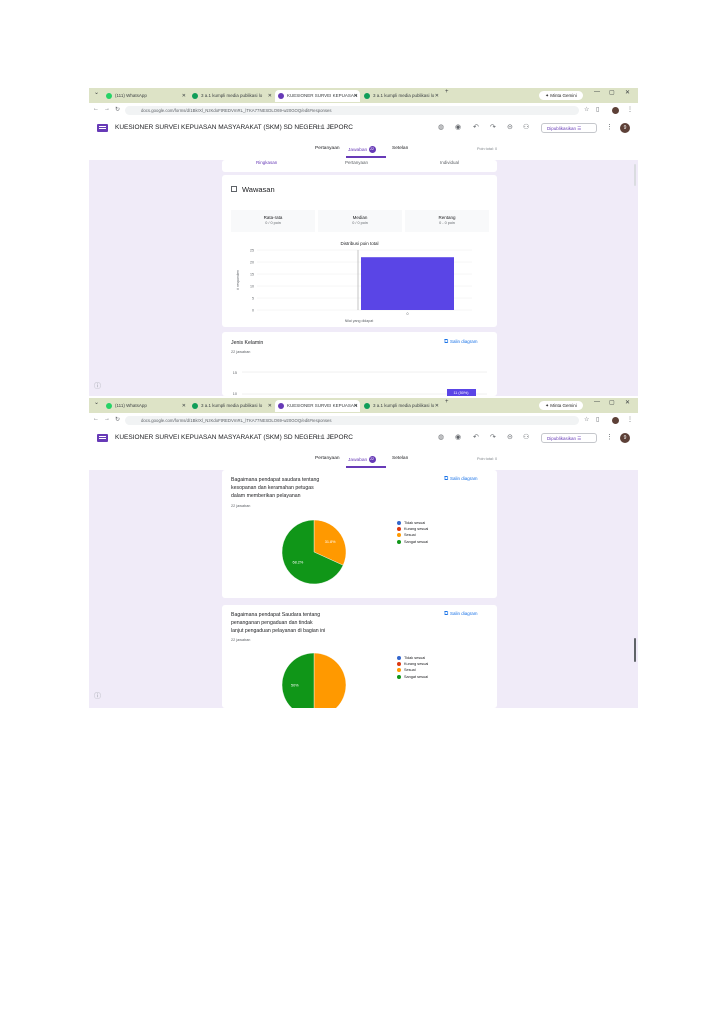 The image size is (725, 1024). Describe the element at coordinates (273, 217) in the screenshot. I see `stat-label: Rata-rata` at that location.